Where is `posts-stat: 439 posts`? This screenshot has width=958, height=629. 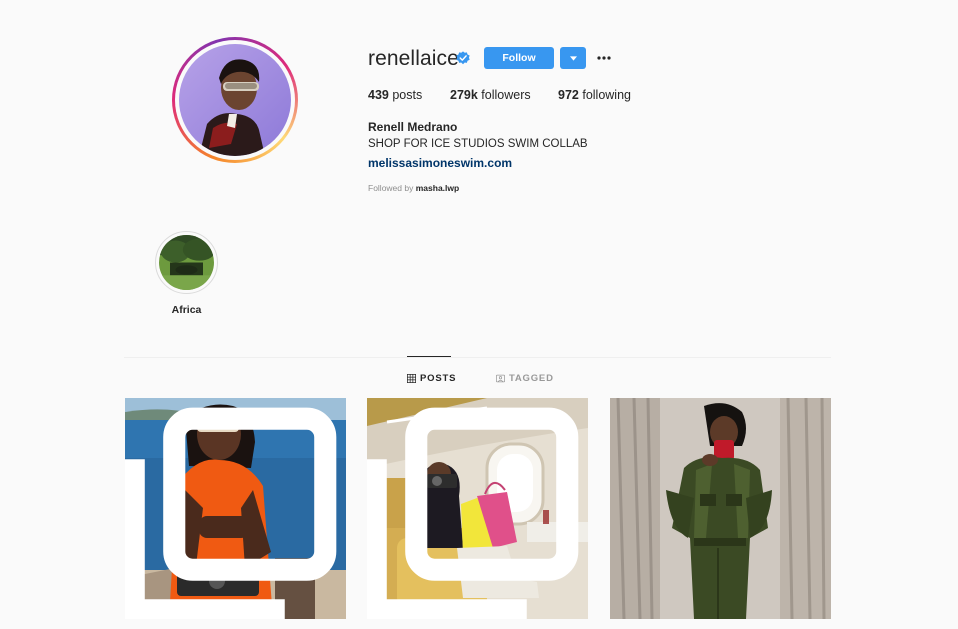
posts-stat: 439 posts is located at coordinates (395, 95).